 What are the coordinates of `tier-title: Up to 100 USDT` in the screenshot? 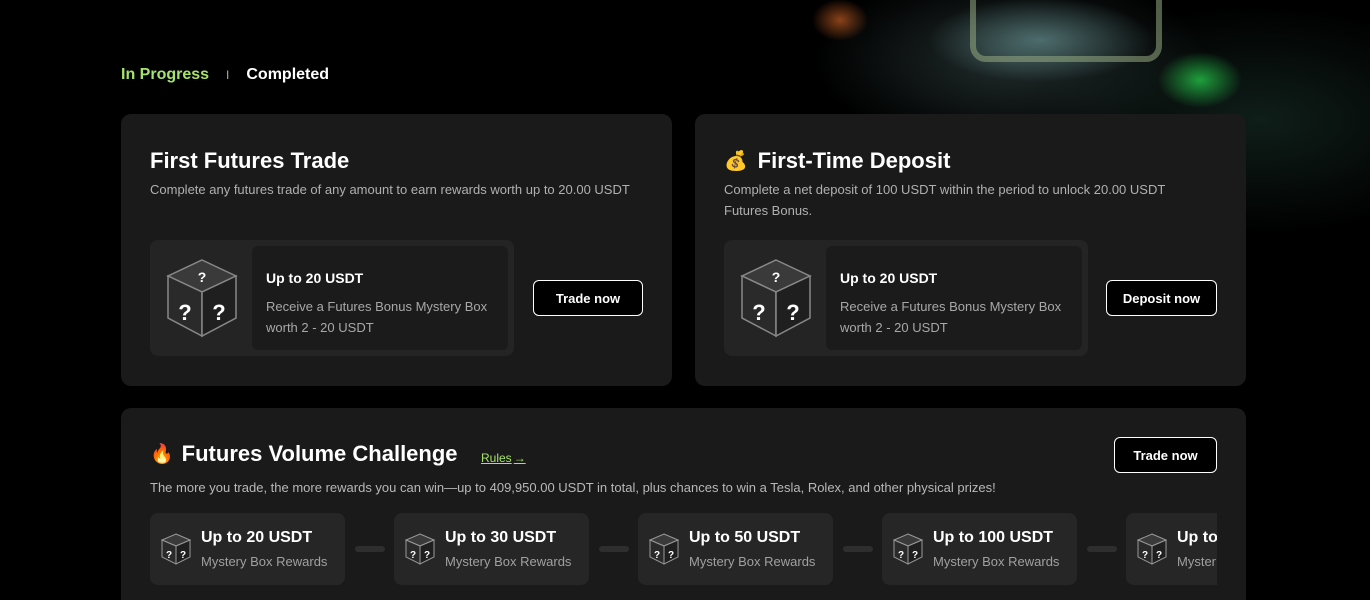 It's located at (993, 537).